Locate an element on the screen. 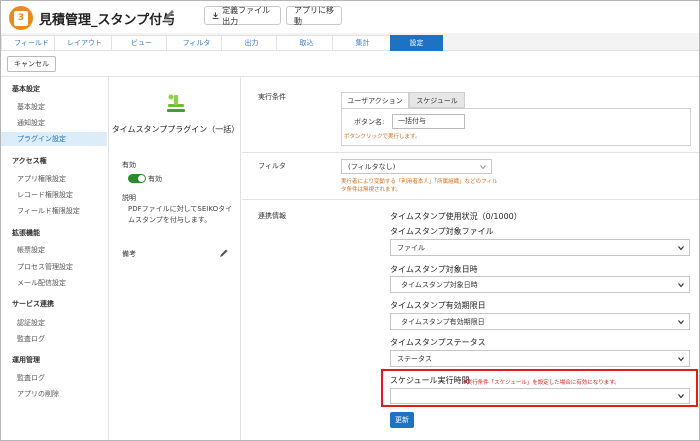 The height and width of the screenshot is (441, 700). sidebar-item-audit-log-1: 監査ログ is located at coordinates (54, 339).